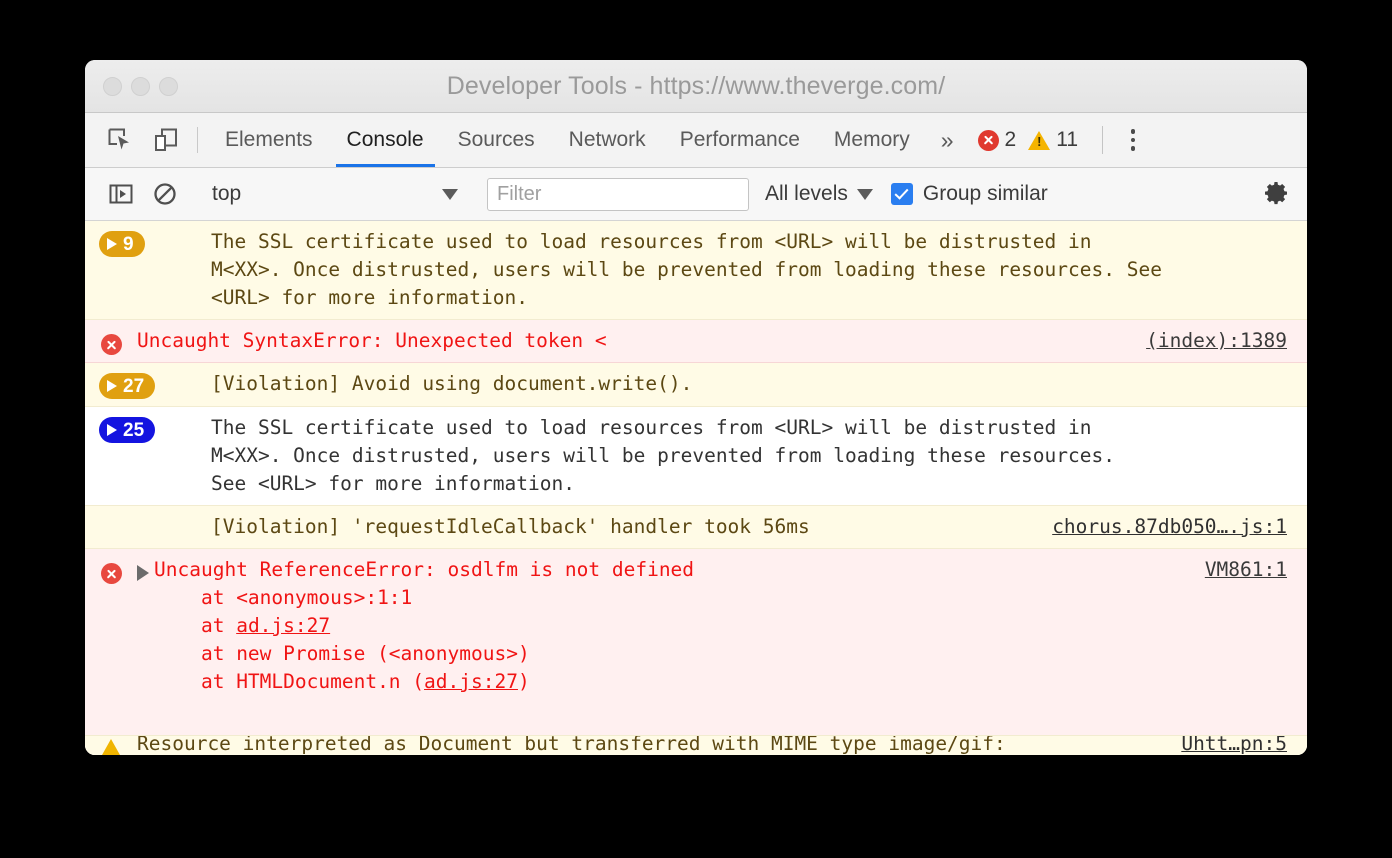 The height and width of the screenshot is (858, 1392). What do you see at coordinates (337, 194) in the screenshot?
I see `execution-context-dropdown: top` at bounding box center [337, 194].